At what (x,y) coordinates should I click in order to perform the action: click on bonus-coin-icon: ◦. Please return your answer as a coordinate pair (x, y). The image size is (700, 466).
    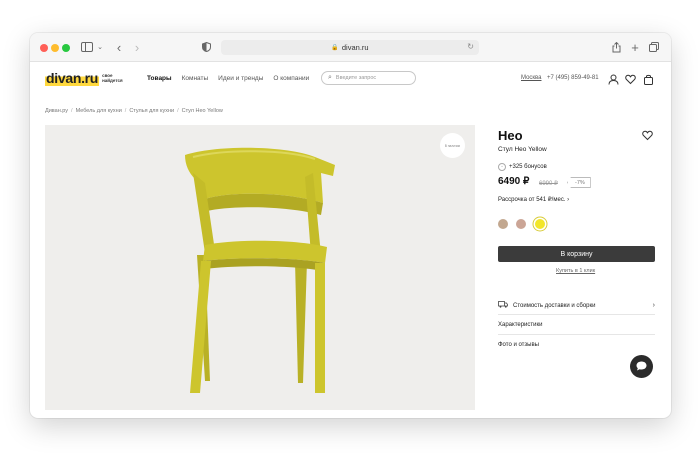
    Looking at the image, I should click on (502, 167).